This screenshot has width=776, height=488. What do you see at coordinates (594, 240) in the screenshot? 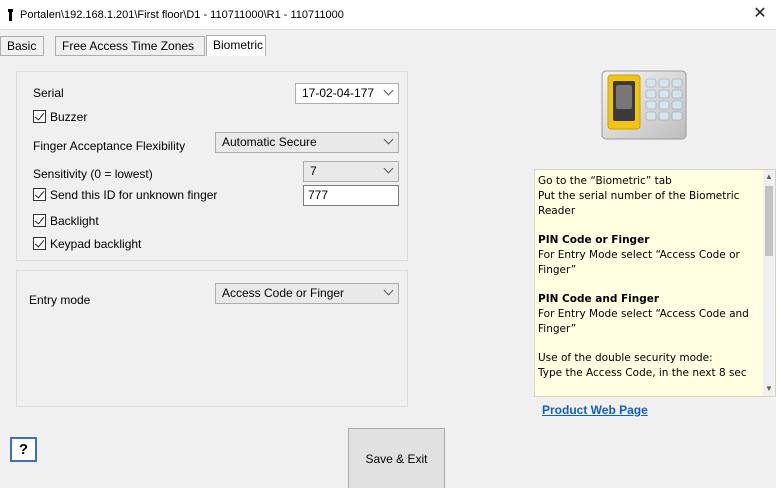
I see `help-pin-or-heading: PIN Code or Finger` at bounding box center [594, 240].